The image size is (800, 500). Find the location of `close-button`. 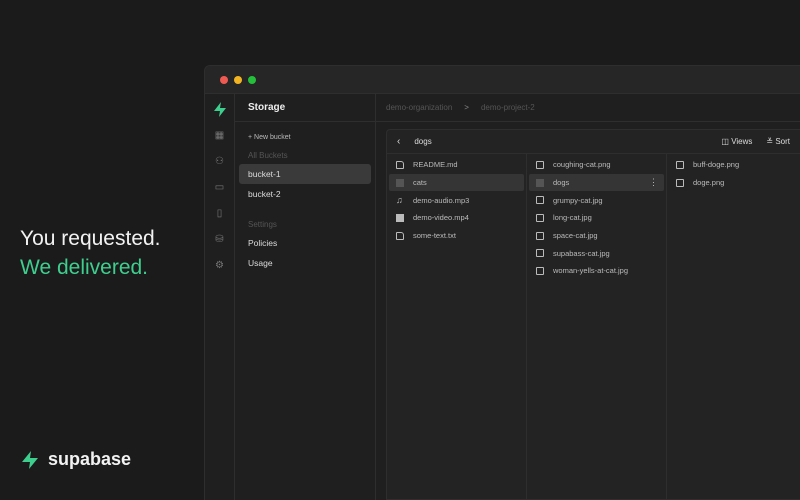

close-button is located at coordinates (224, 79).